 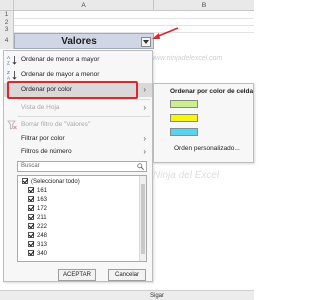 I want to click on list-item-select-all: (Seleccionar todo), so click(x=51, y=182).